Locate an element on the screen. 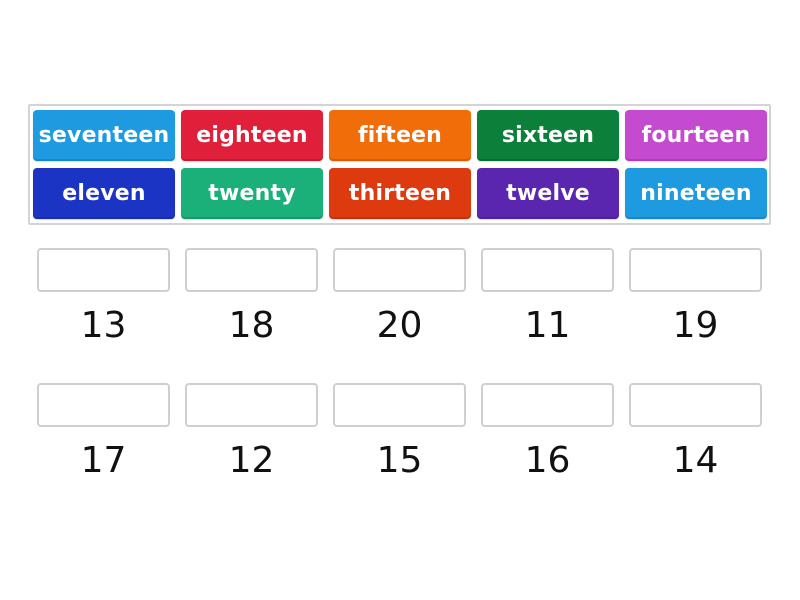  target-number-label: 11 is located at coordinates (547, 325).